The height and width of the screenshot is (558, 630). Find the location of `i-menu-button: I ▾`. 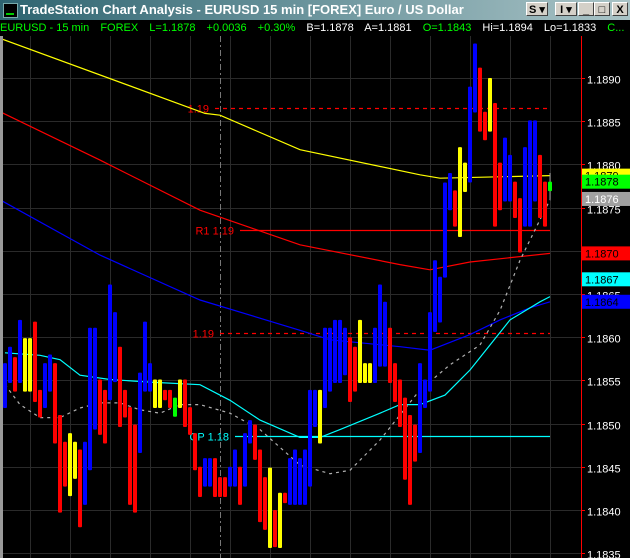

i-menu-button: I ▾ is located at coordinates (566, 9).